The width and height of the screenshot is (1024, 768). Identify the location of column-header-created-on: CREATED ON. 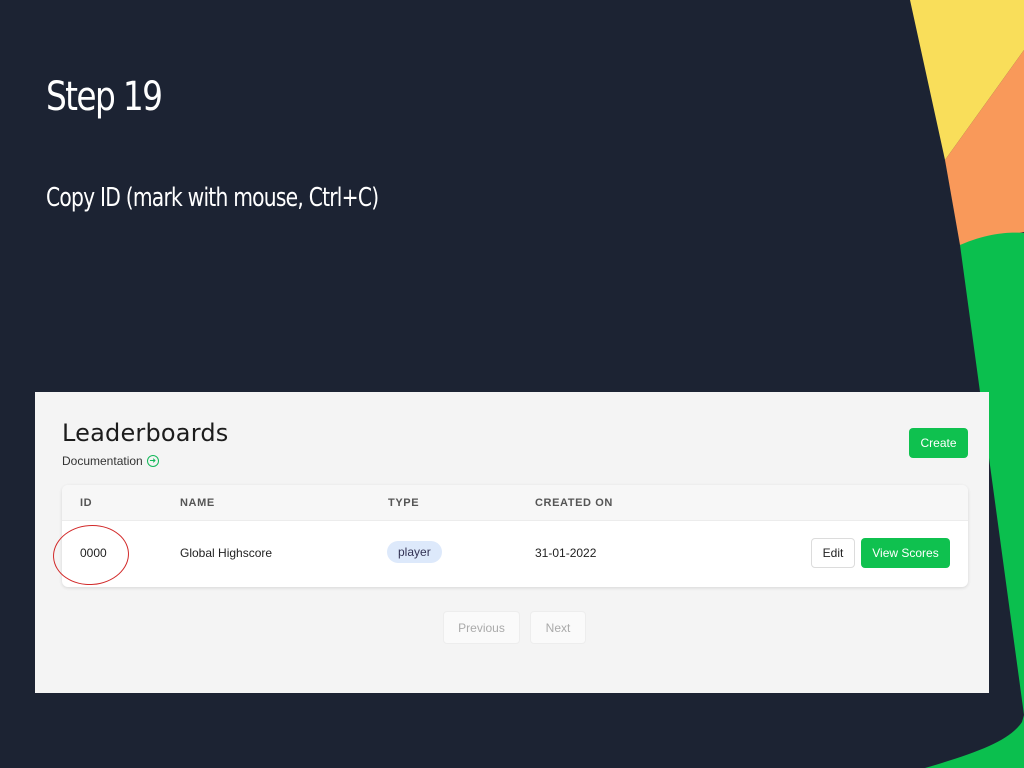
(574, 503).